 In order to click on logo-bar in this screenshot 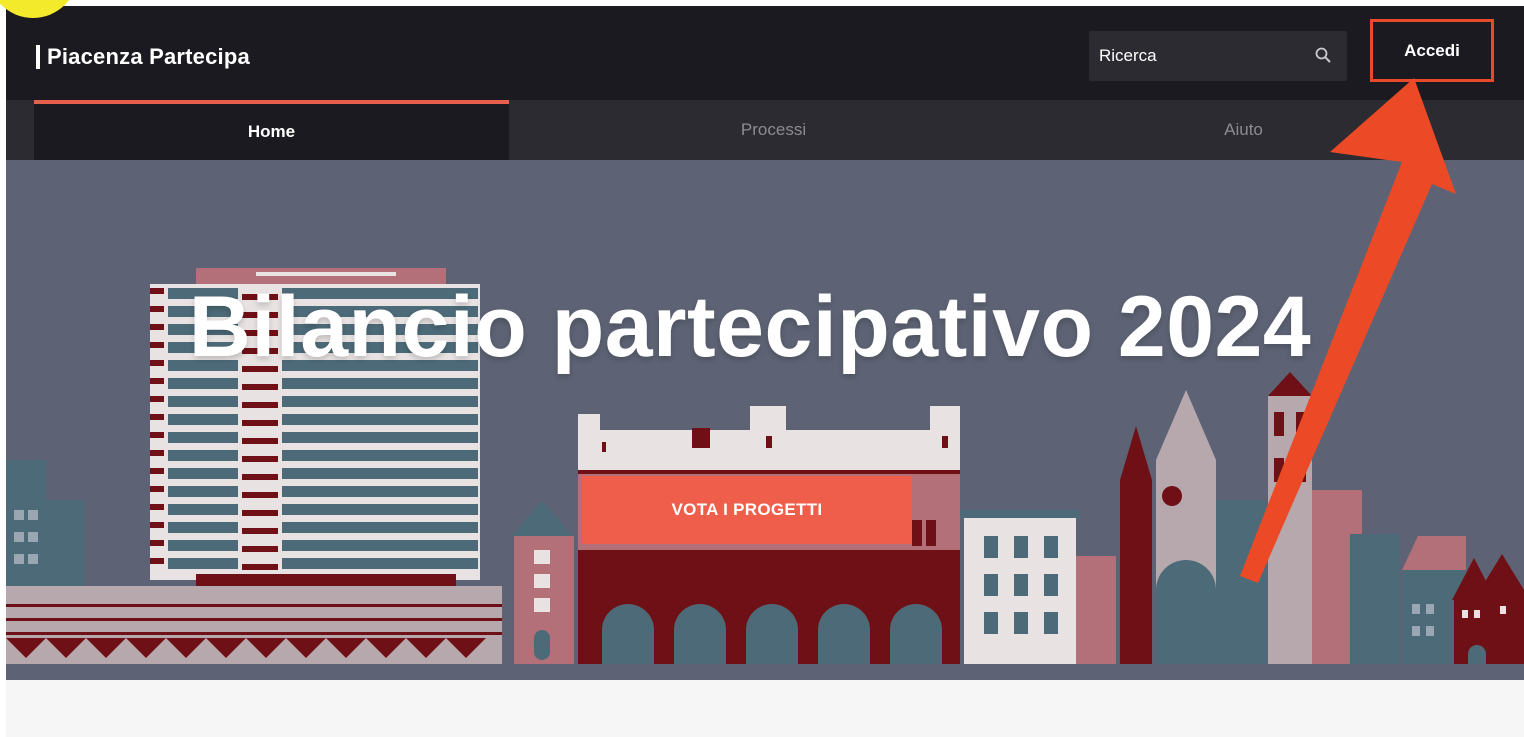, I will do `click(38, 57)`.